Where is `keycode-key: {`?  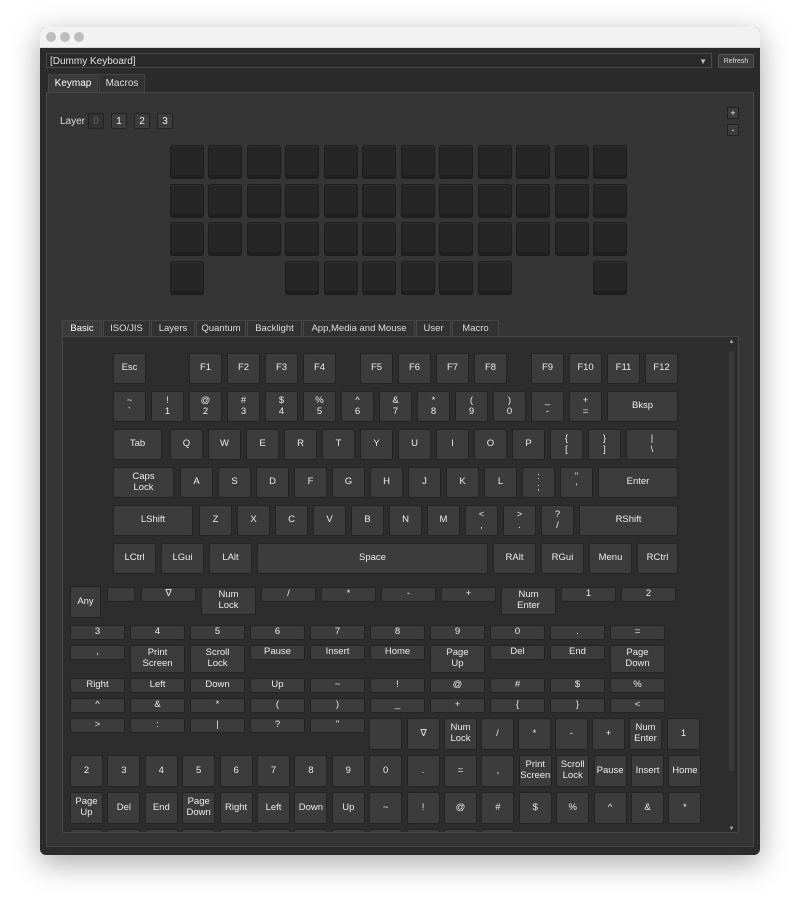 keycode-key: { is located at coordinates (517, 705).